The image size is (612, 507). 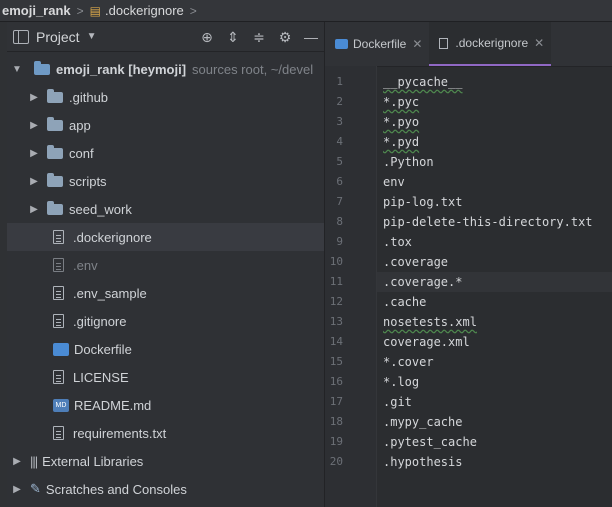 I want to click on scratches-label: Scratches and Consoles, so click(x=116, y=489).